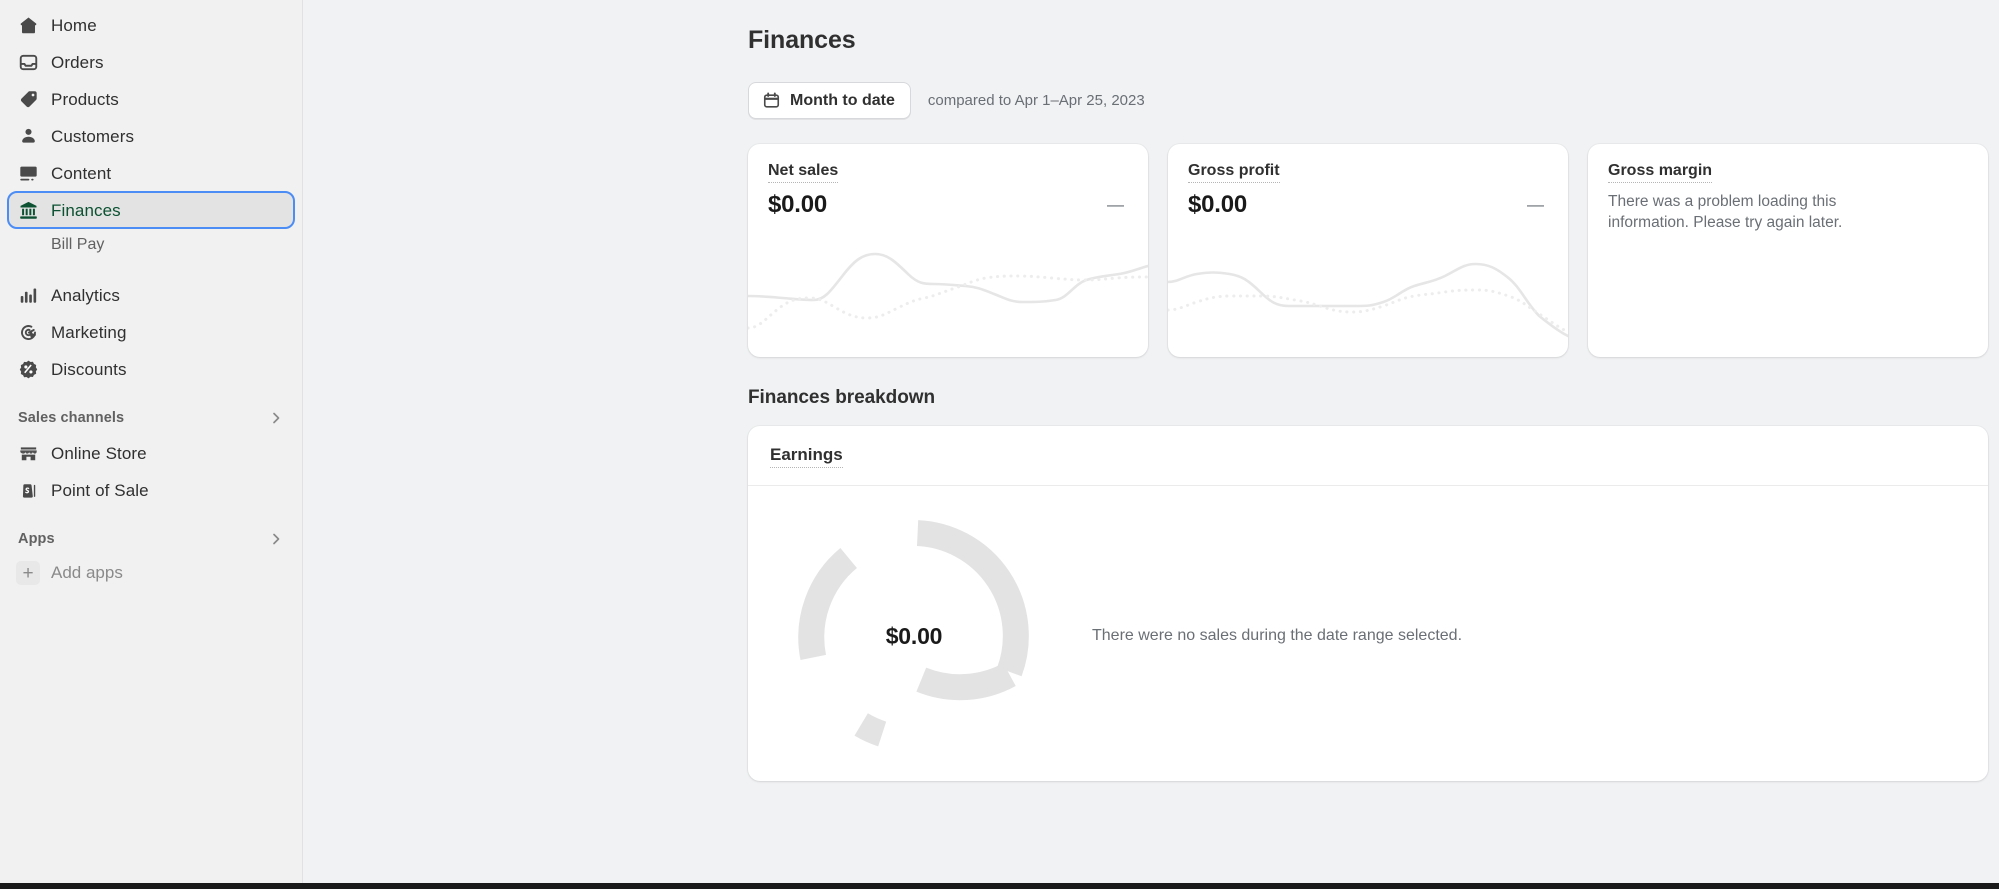 This screenshot has height=889, width=1999. Describe the element at coordinates (85, 99) in the screenshot. I see `sidebar-item-label: Products` at that location.